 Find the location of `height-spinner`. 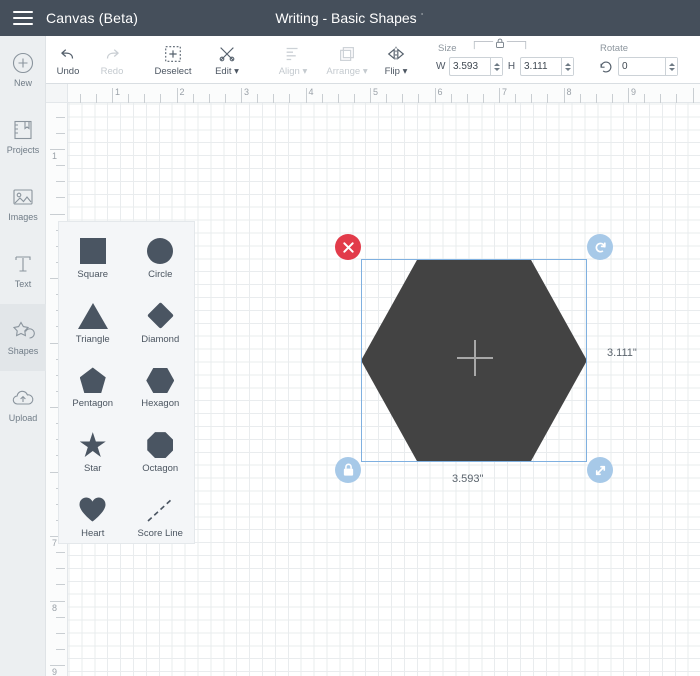

height-spinner is located at coordinates (567, 66).